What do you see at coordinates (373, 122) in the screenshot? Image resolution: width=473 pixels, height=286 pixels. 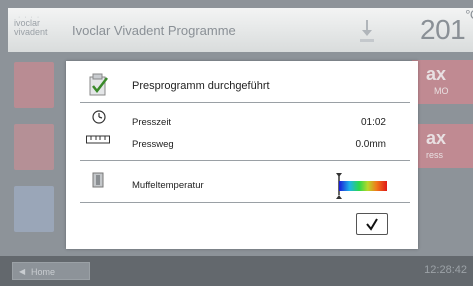 I see `press-time-value: 01:02` at bounding box center [373, 122].